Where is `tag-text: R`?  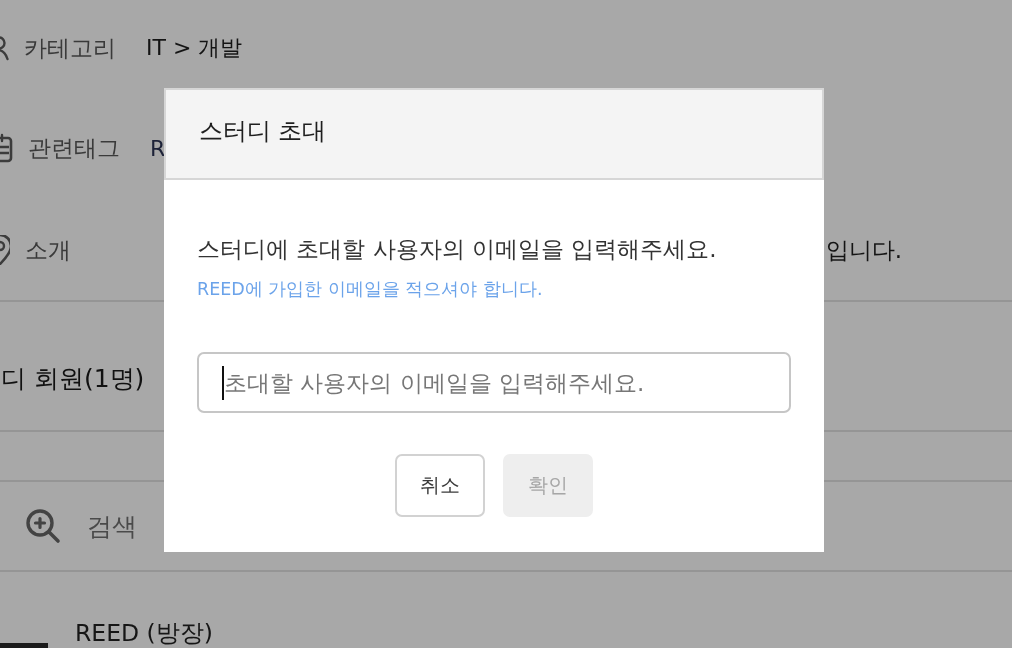 tag-text: R is located at coordinates (158, 148).